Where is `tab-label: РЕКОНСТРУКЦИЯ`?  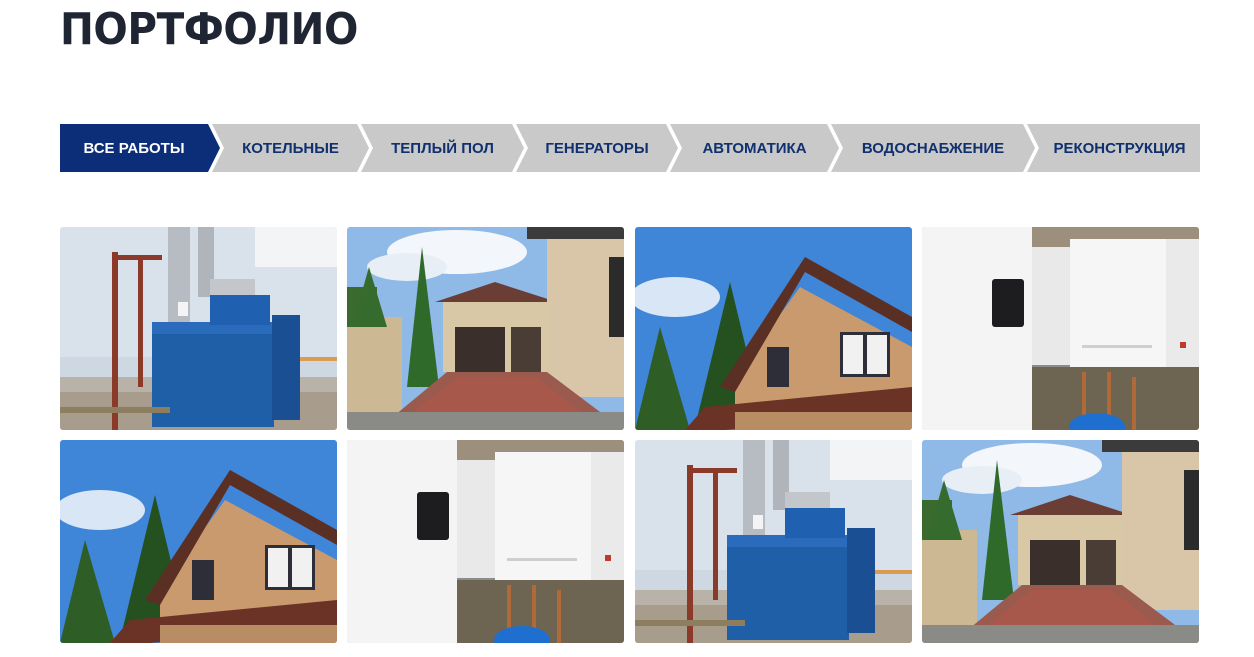
tab-label: РЕКОНСТРУКЦИЯ is located at coordinates (1119, 148).